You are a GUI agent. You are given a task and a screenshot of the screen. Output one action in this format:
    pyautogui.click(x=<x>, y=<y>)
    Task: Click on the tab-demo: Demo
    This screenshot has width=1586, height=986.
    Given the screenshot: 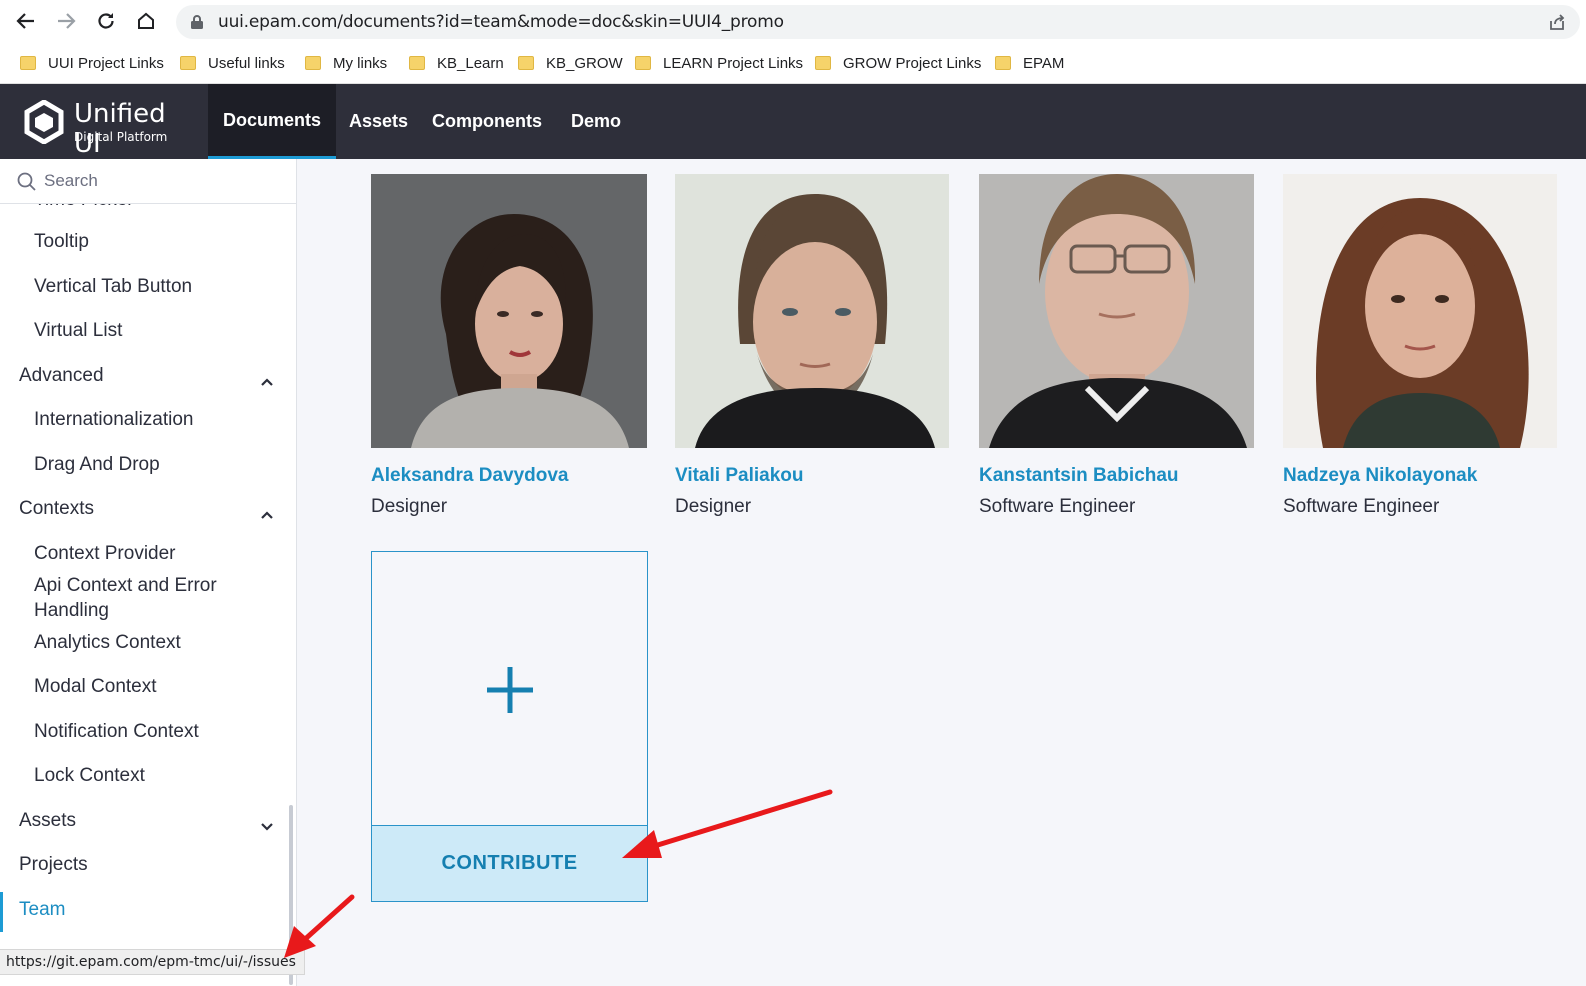 What is the action you would take?
    pyautogui.click(x=596, y=121)
    